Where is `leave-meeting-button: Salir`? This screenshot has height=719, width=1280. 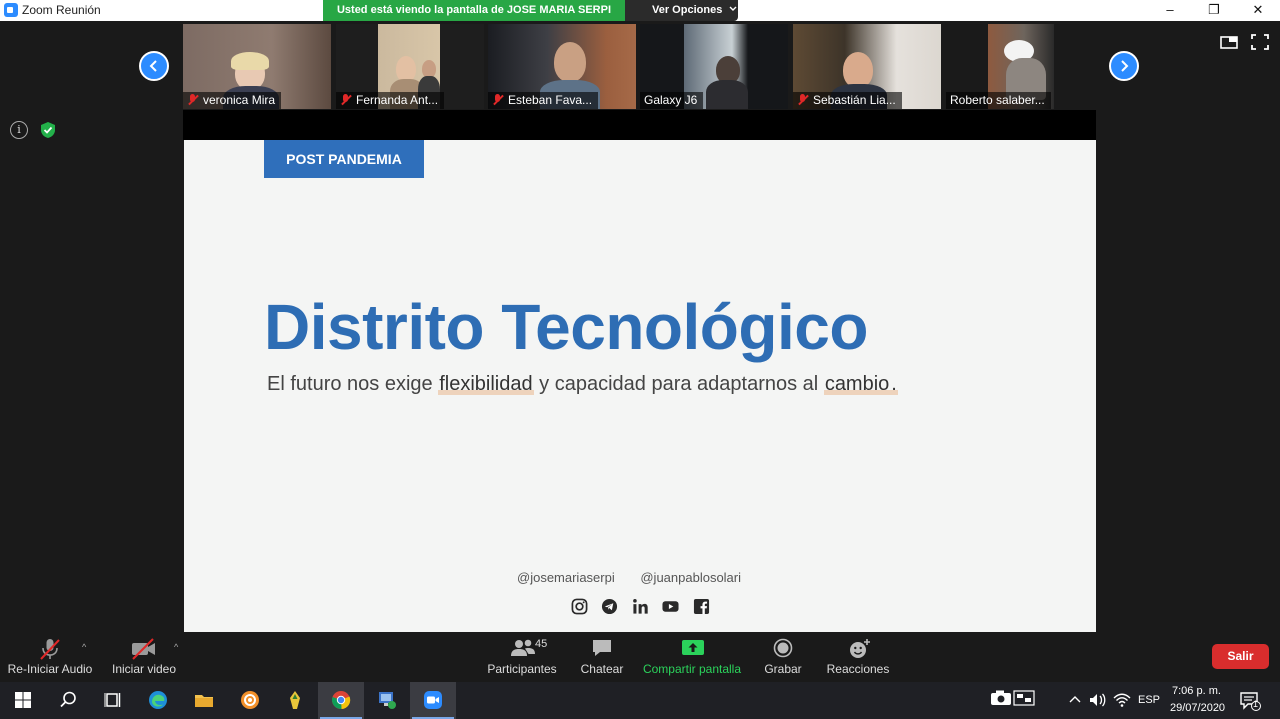
leave-meeting-button: Salir is located at coordinates (1240, 656).